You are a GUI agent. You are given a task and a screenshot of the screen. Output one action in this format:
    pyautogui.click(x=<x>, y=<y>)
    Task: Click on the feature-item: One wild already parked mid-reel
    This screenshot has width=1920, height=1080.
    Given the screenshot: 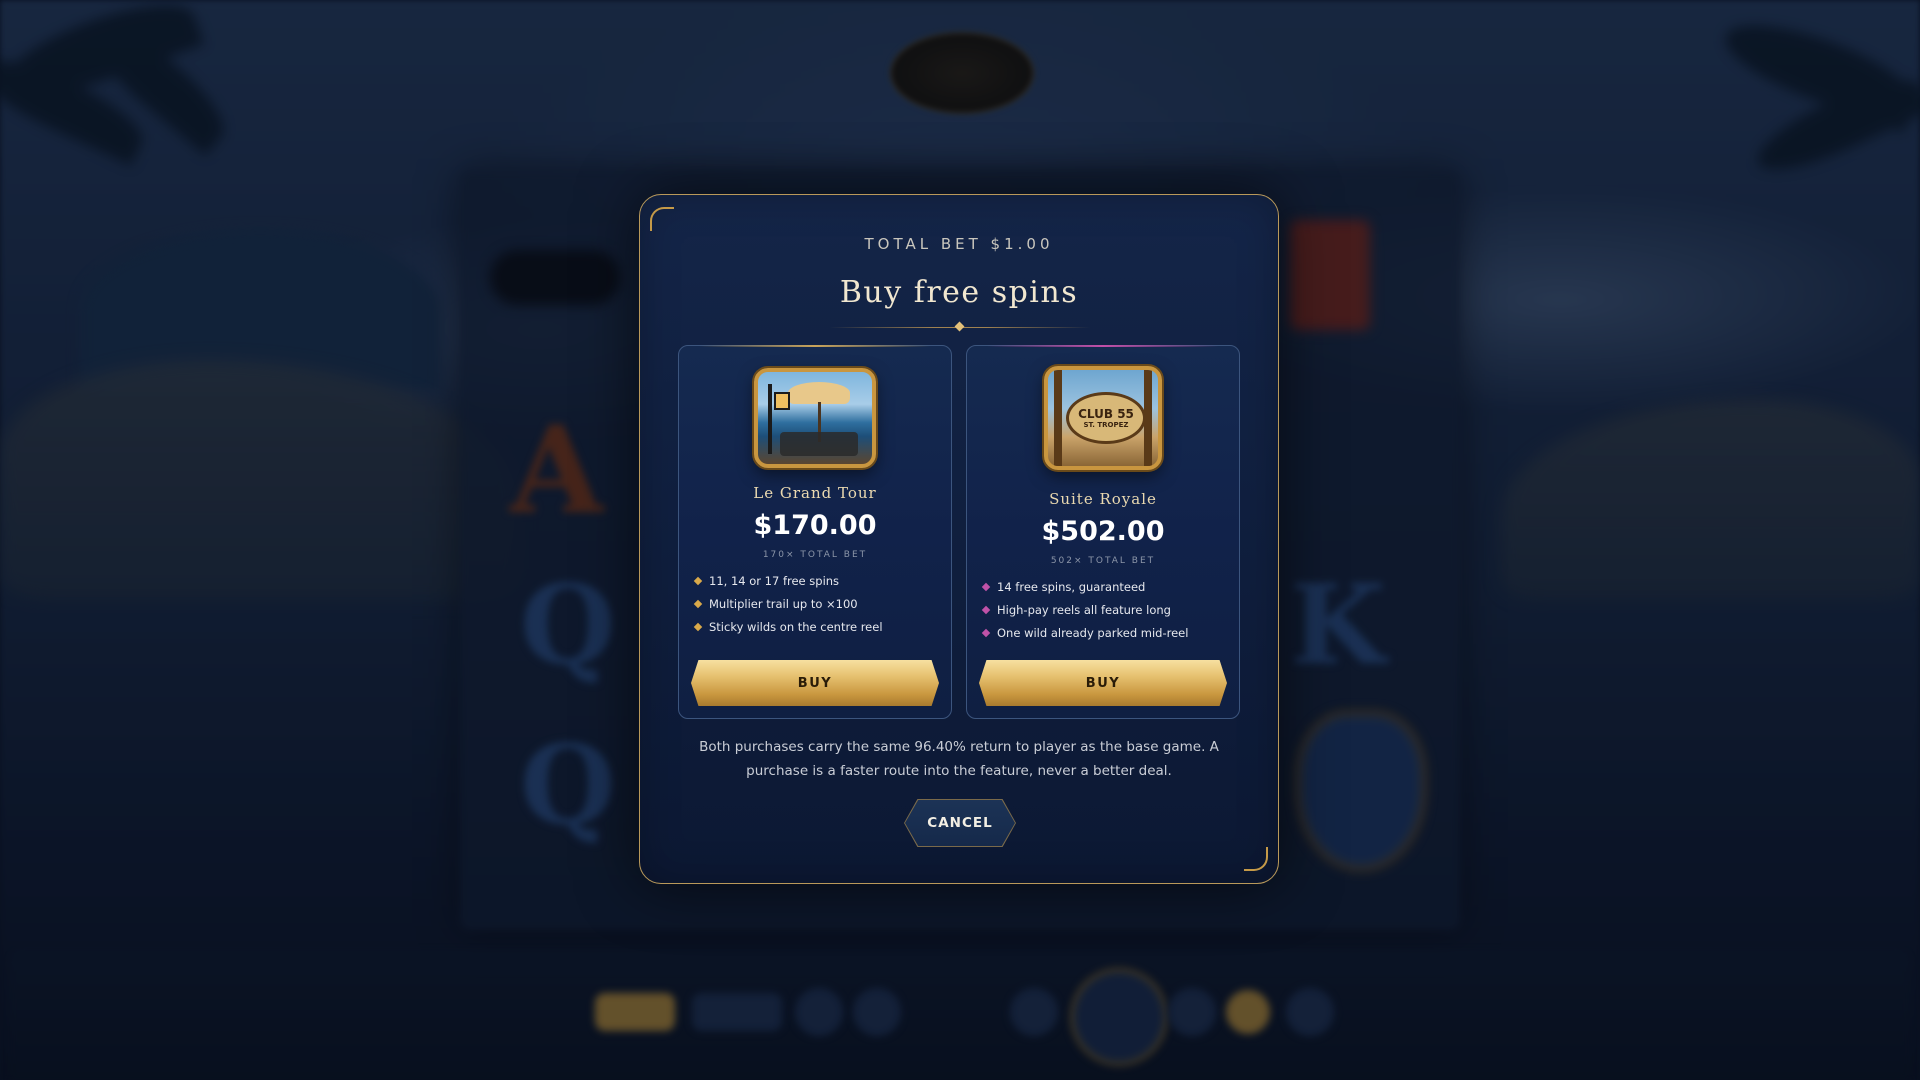 What is the action you would take?
    pyautogui.click(x=1105, y=637)
    